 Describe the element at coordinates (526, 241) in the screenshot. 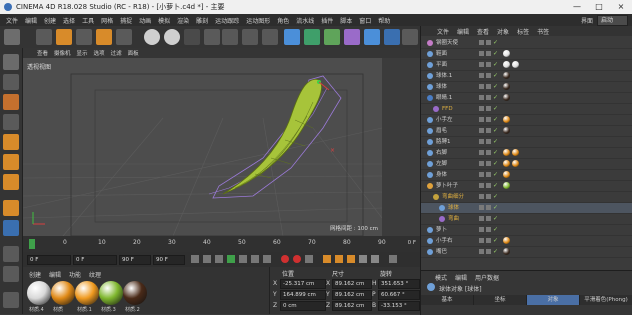

I see `object-row: 小手右 ✓` at that location.